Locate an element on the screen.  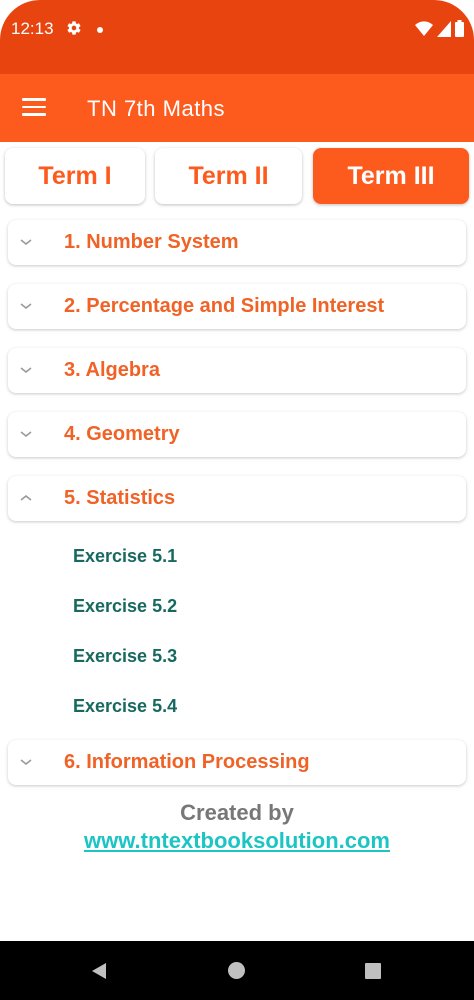
chapter-title: 6. Information Processing is located at coordinates (187, 762).